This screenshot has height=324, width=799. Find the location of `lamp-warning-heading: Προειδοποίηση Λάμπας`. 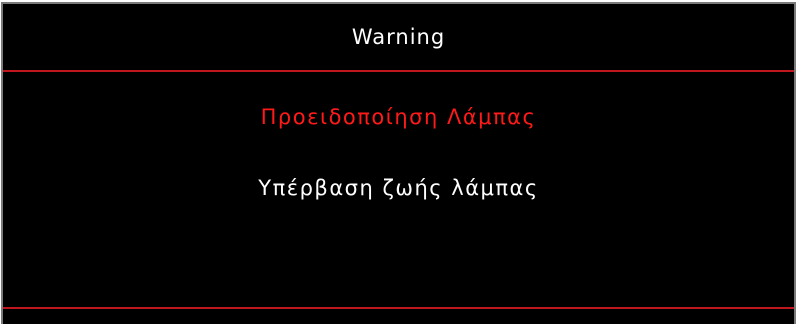

lamp-warning-heading: Προειδοποίηση Λάμπας is located at coordinates (398, 117).